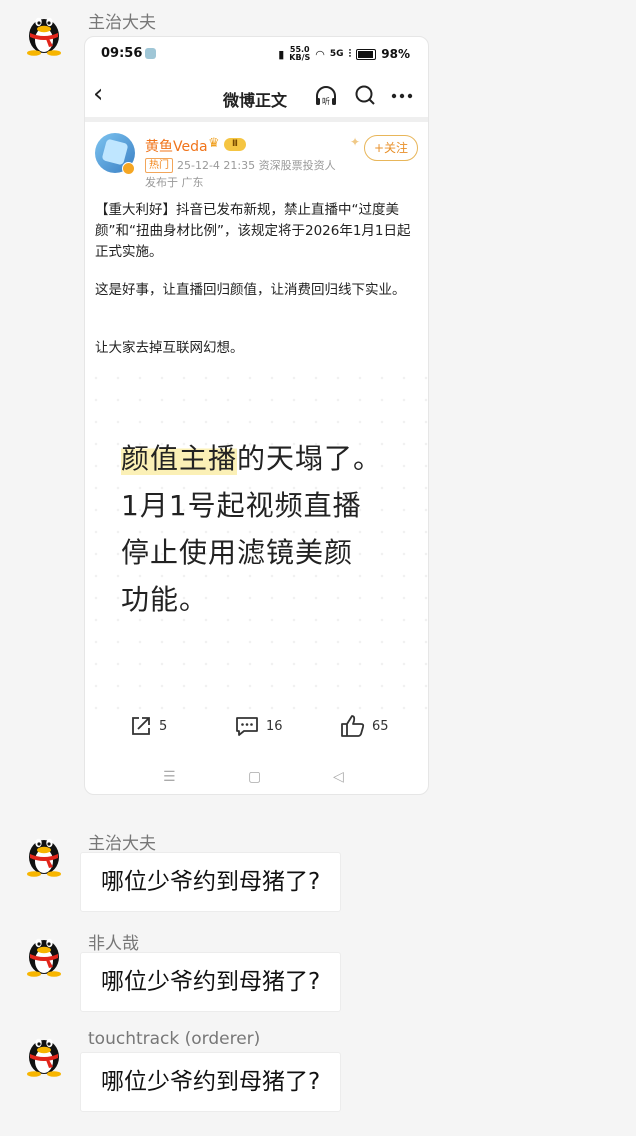 The image size is (636, 1136). What do you see at coordinates (380, 726) in the screenshot?
I see `like-count: 65` at bounding box center [380, 726].